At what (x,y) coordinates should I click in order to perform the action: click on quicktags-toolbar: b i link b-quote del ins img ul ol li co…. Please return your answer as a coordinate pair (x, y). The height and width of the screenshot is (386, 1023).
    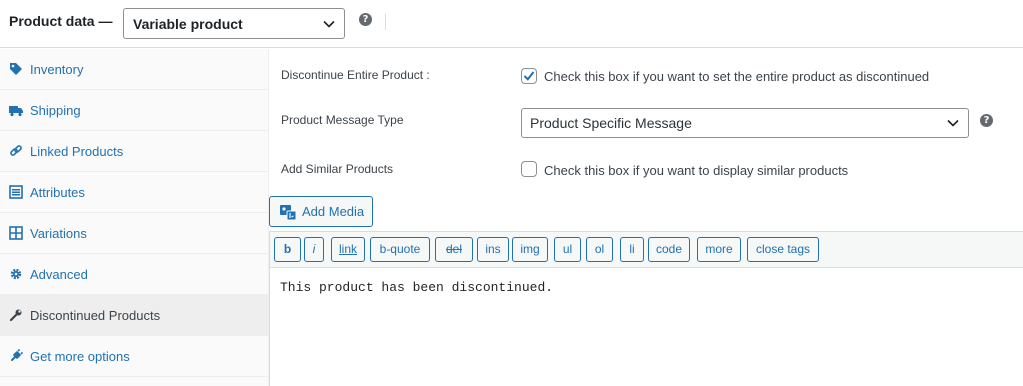
    Looking at the image, I should click on (646, 250).